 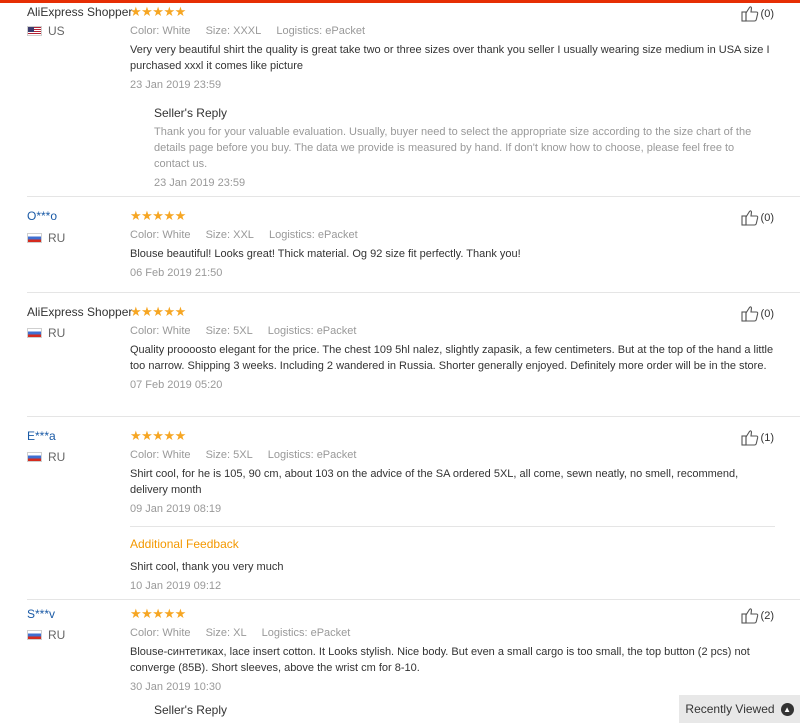 I want to click on chevron-up-icon: ▲, so click(x=787, y=709).